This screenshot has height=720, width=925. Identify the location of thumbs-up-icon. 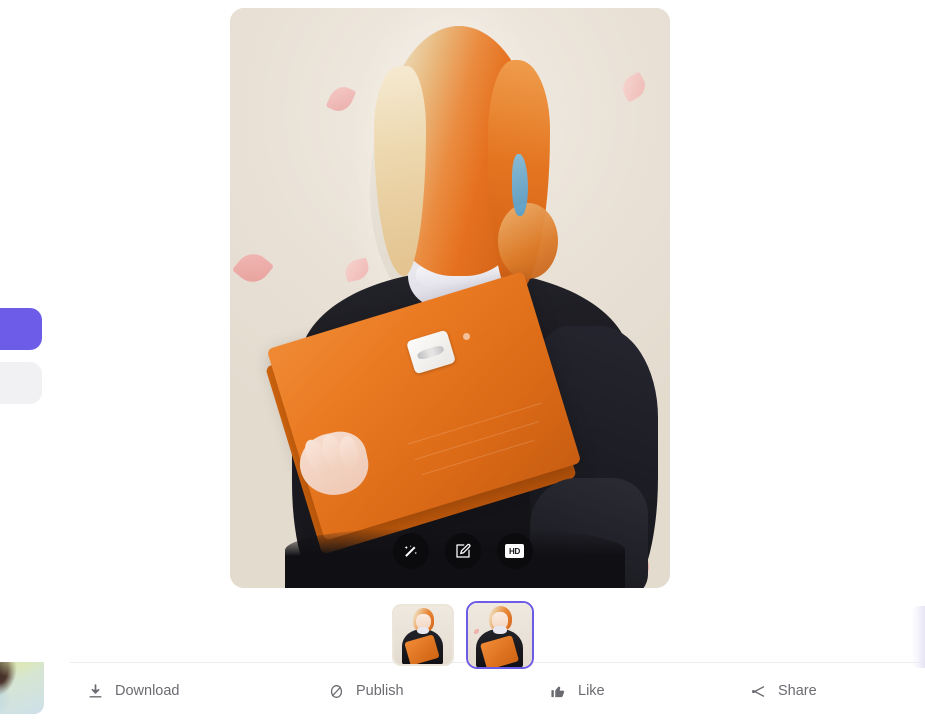
(558, 691).